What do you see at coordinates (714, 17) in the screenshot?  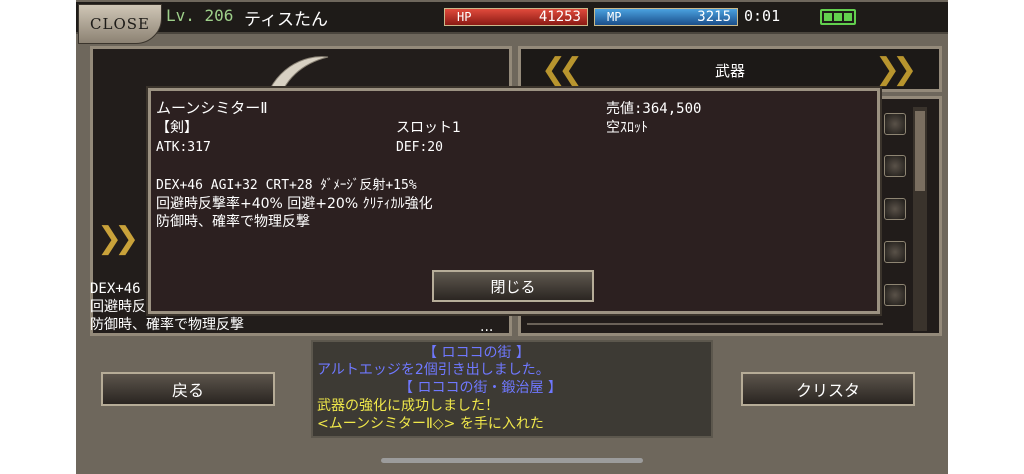 I see `mp-value: 3215` at bounding box center [714, 17].